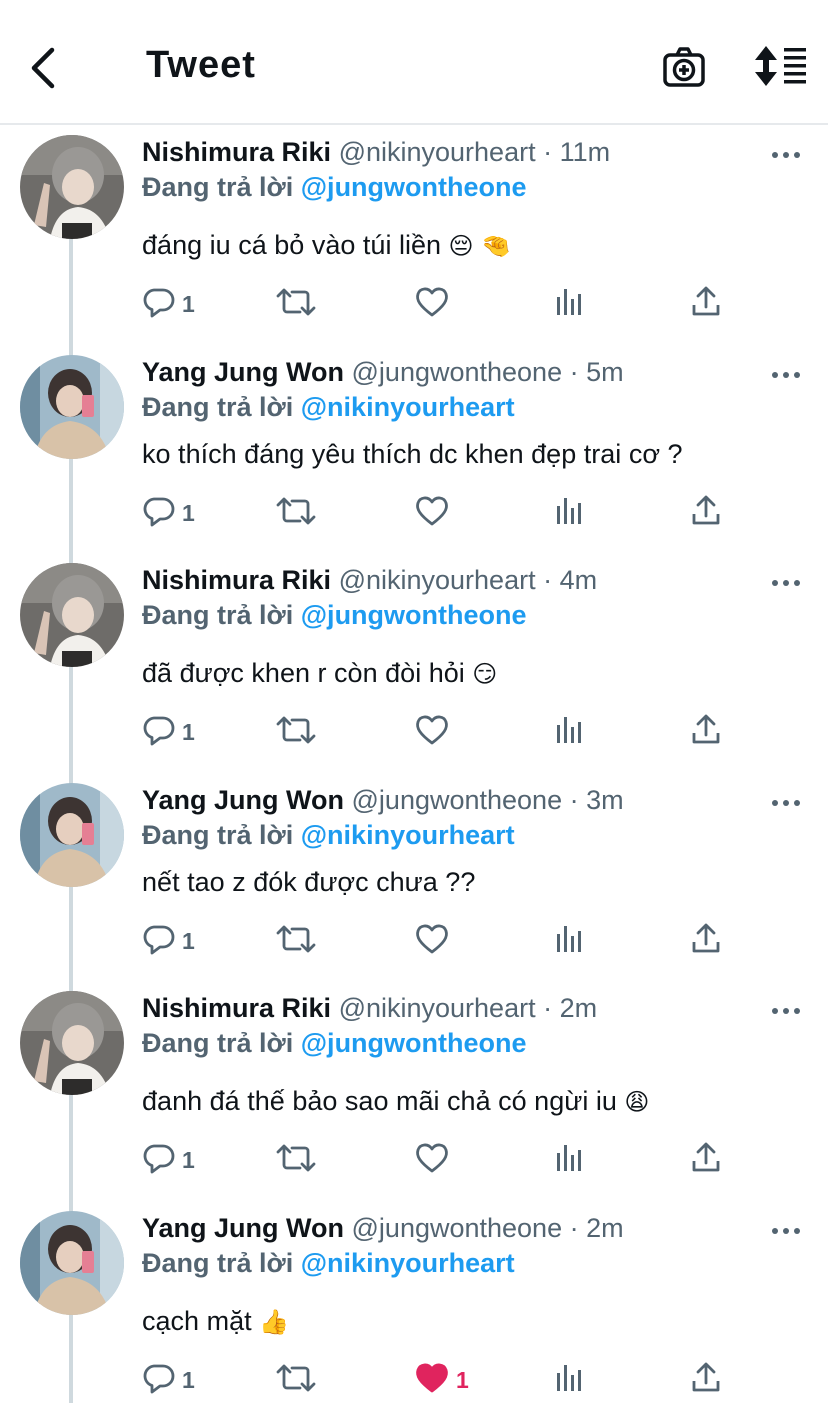  I want to click on share-icon, so click(706, 304).